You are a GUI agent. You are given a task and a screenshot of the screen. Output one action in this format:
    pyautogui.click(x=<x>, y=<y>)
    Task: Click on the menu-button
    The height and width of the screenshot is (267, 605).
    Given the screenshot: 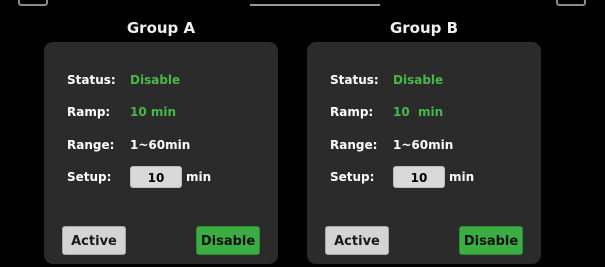 What is the action you would take?
    pyautogui.click(x=571, y=3)
    